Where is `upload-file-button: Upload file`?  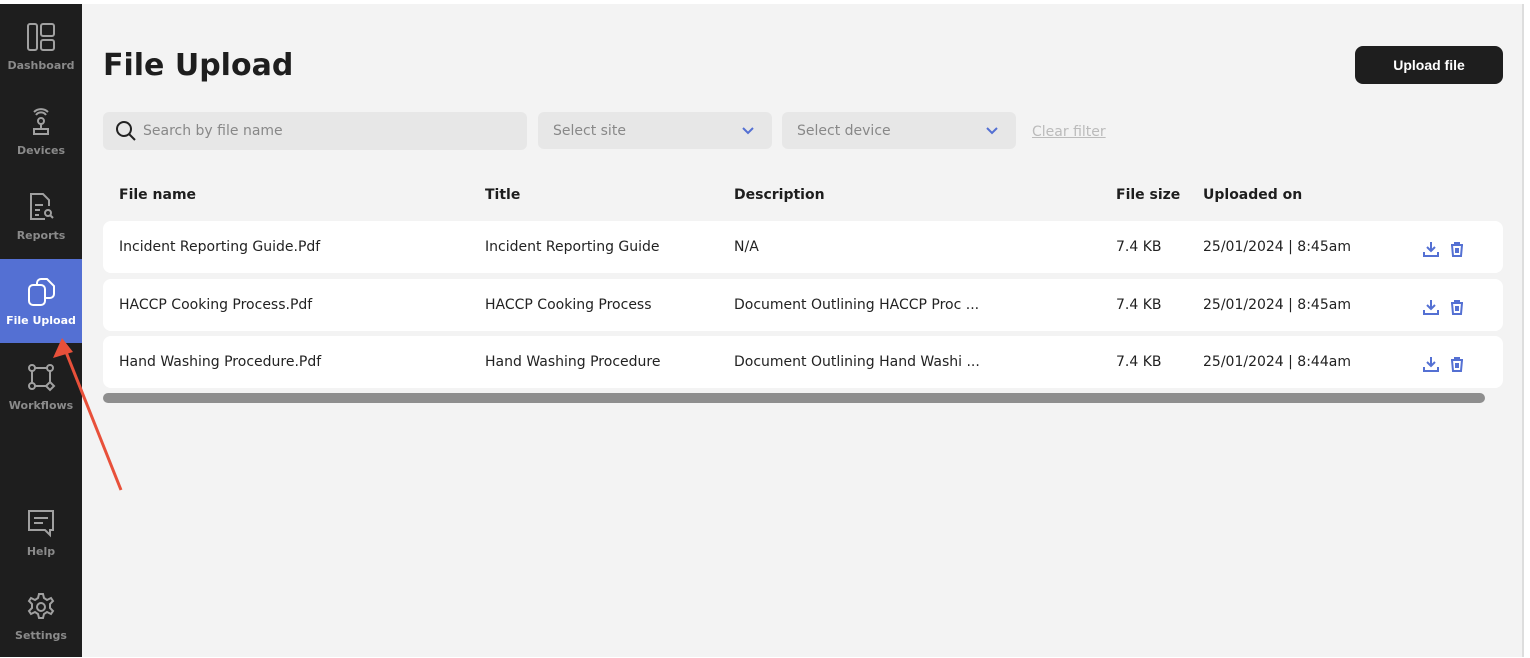
upload-file-button: Upload file is located at coordinates (1429, 65).